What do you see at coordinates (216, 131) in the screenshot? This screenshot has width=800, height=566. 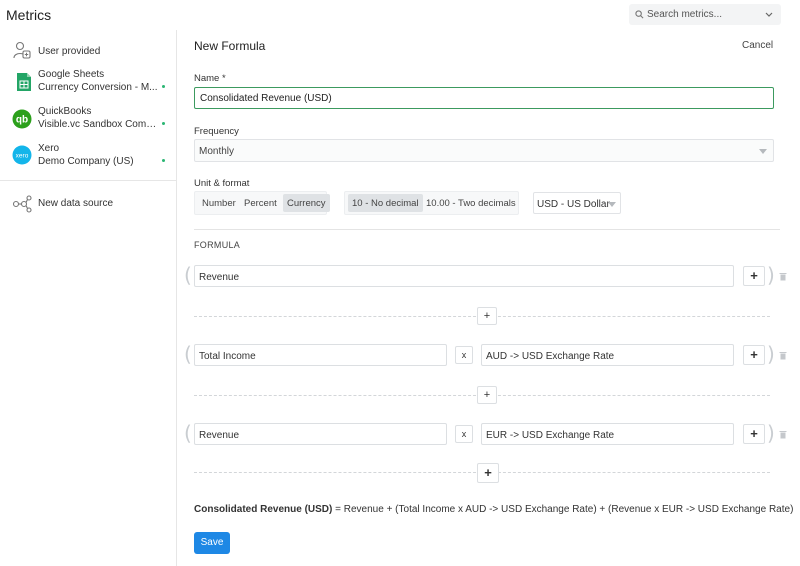 I see `frequency-label: Frequency` at bounding box center [216, 131].